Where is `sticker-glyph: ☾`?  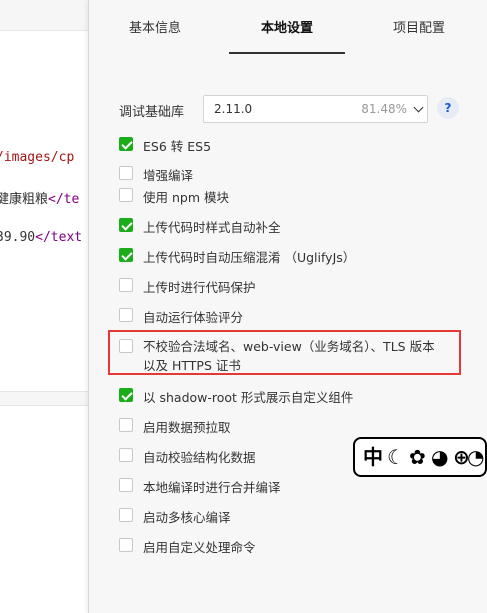
sticker-glyph: ☾ is located at coordinates (396, 457).